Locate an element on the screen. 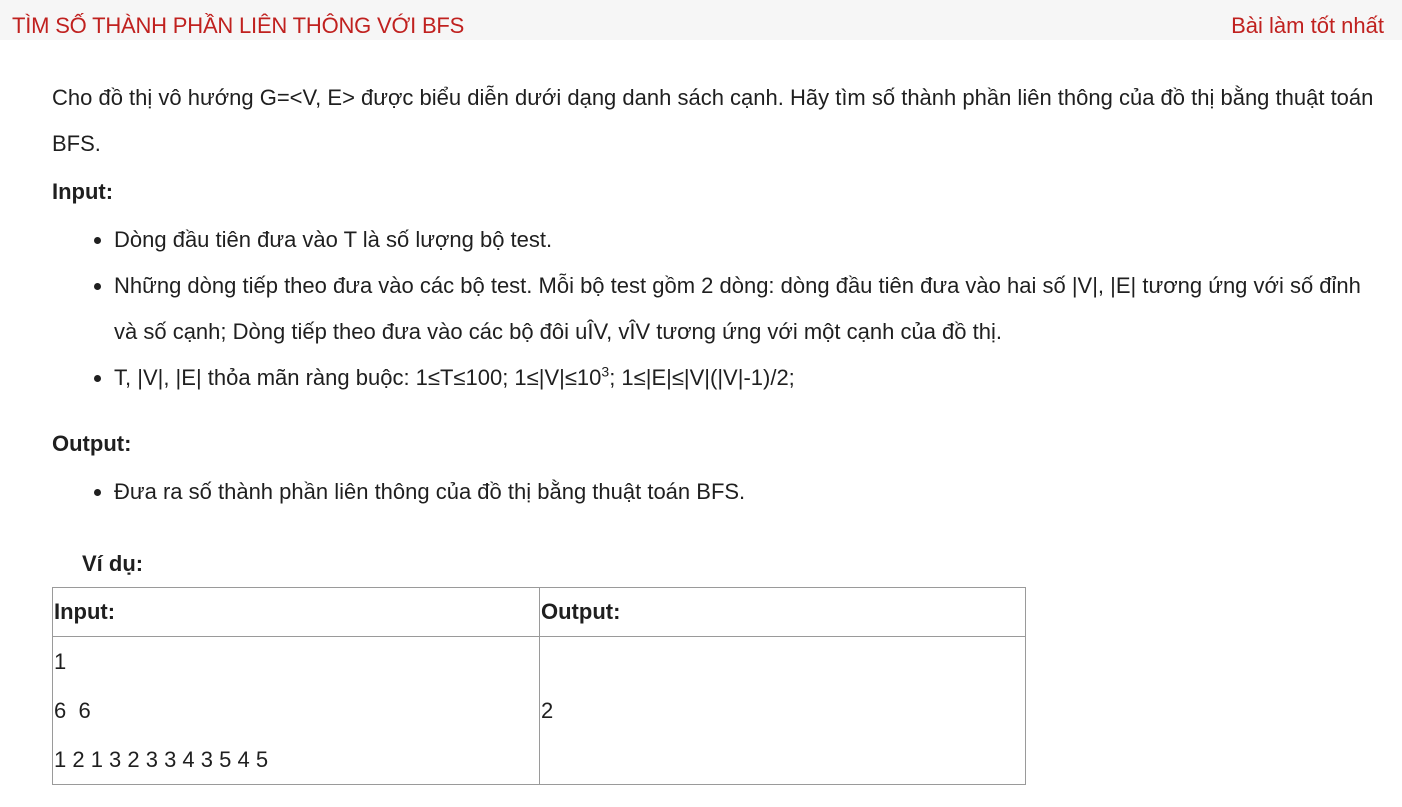 The height and width of the screenshot is (807, 1402). constraint-suffix: ; 1≤|E|≤|V|(|V|-1)/2; is located at coordinates (702, 377).